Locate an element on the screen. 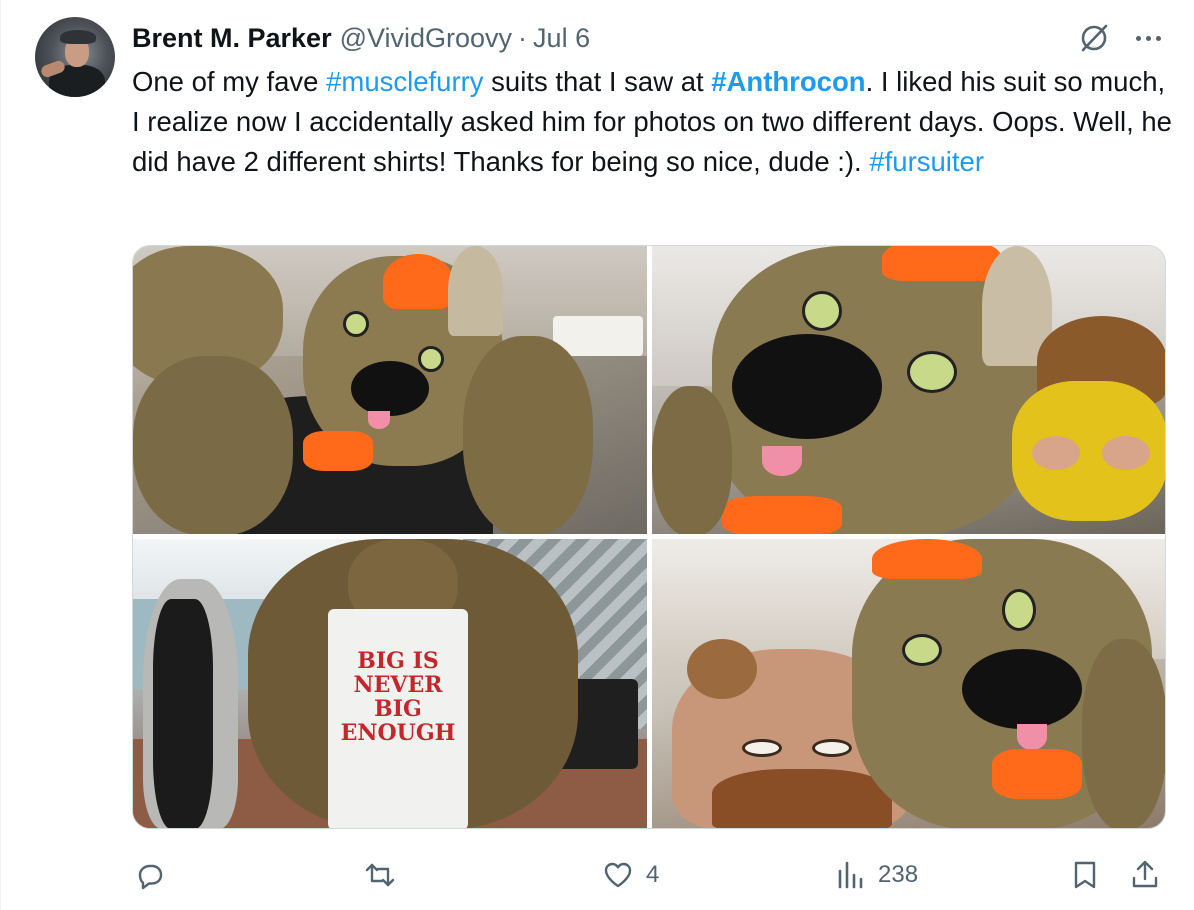  more-options-icon is located at coordinates (1148, 38).